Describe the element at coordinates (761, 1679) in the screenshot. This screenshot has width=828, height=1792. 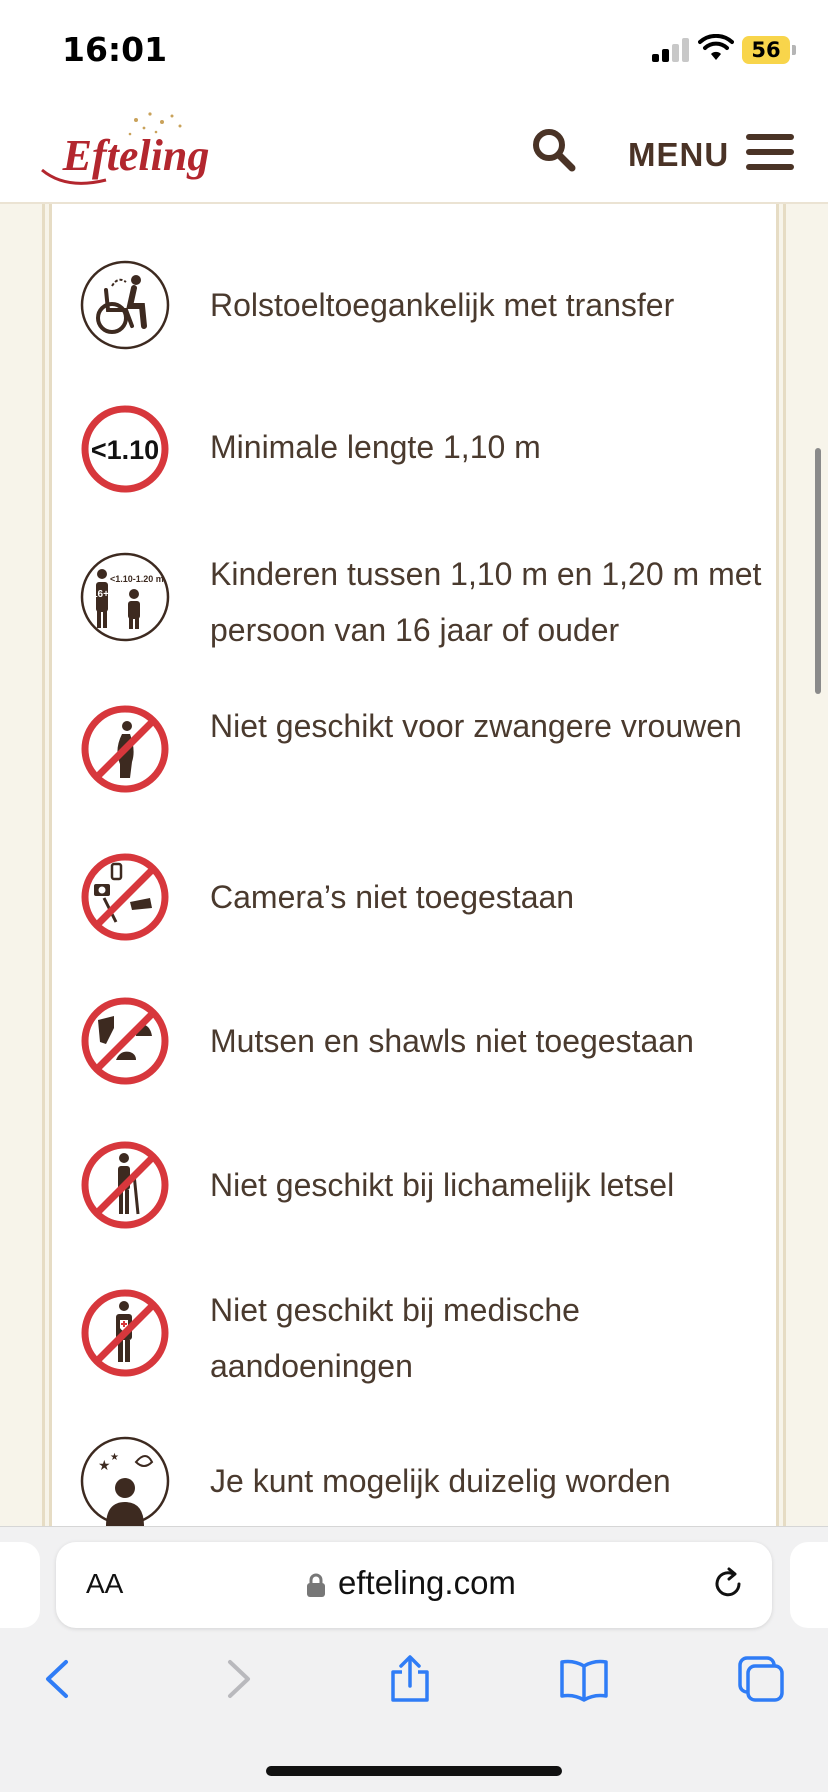
I see `tabs-icon` at that location.